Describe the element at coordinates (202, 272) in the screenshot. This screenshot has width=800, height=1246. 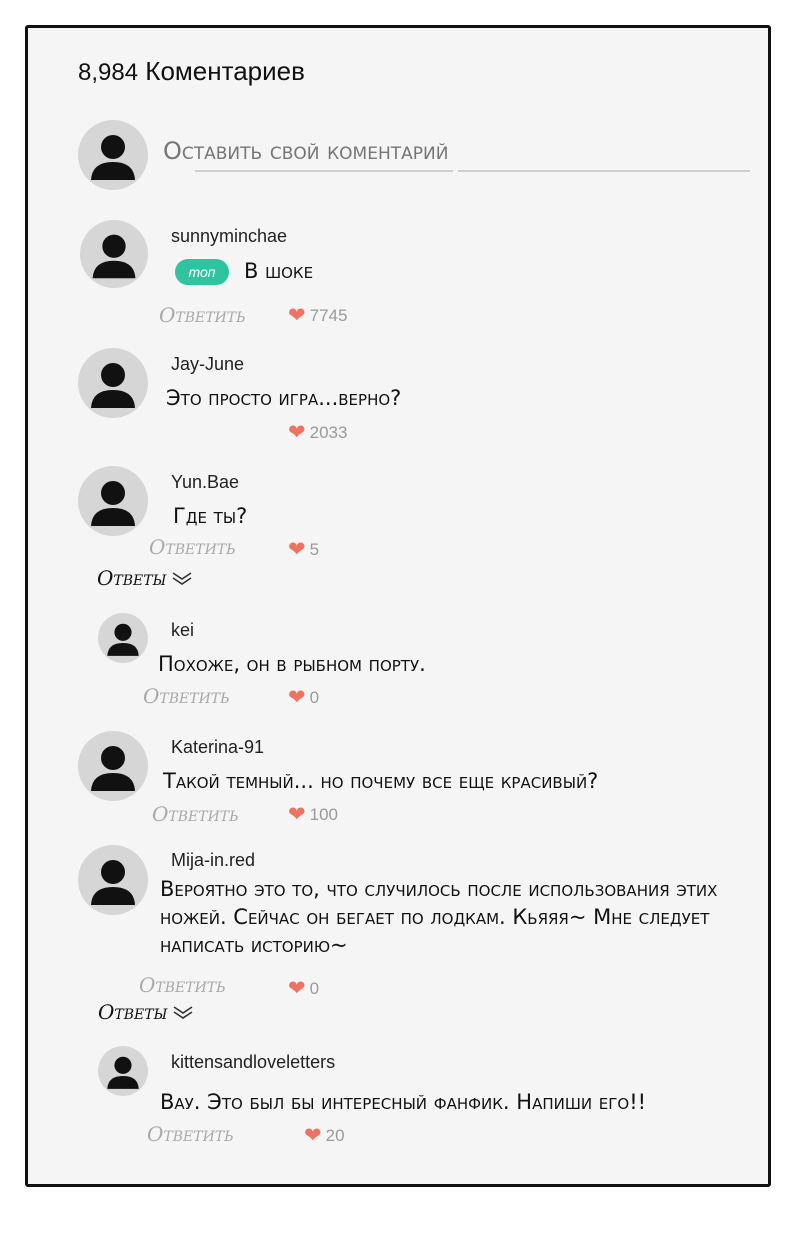
I see `top-badge: топ` at that location.